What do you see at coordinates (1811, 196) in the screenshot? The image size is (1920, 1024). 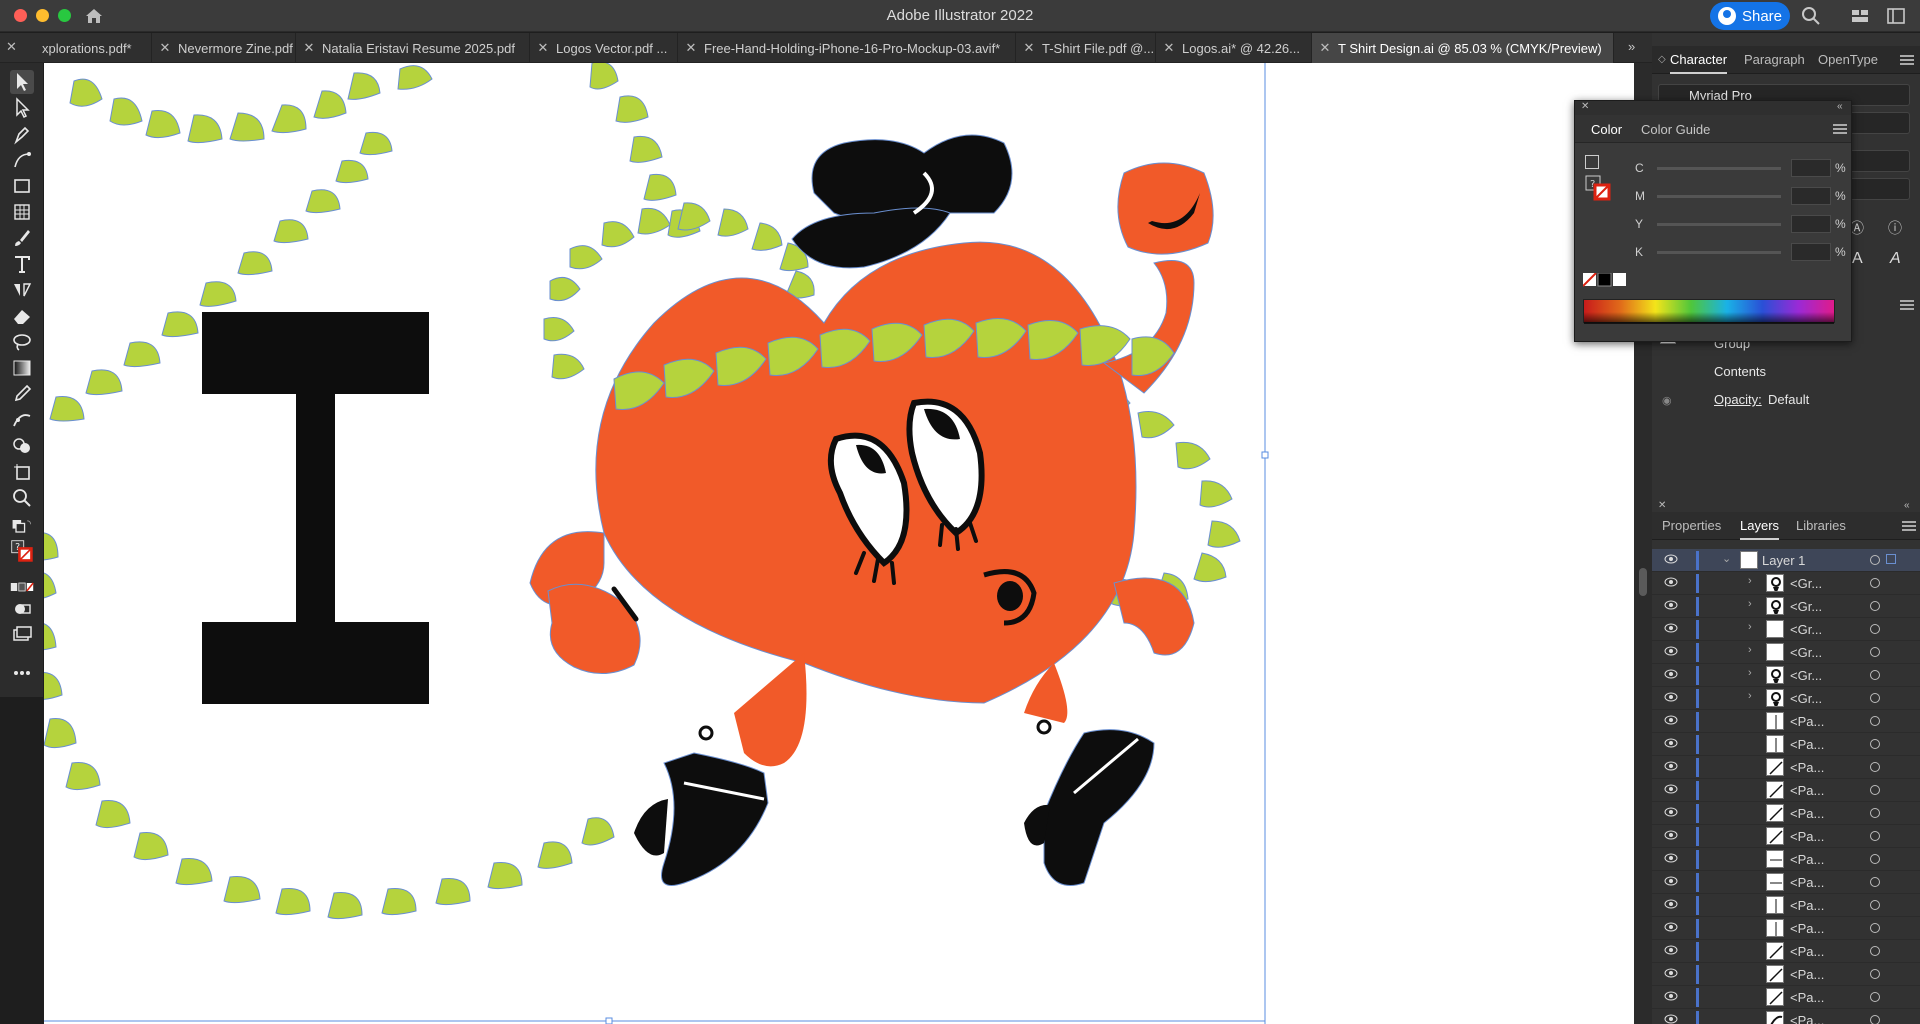 I see `magenta-input` at bounding box center [1811, 196].